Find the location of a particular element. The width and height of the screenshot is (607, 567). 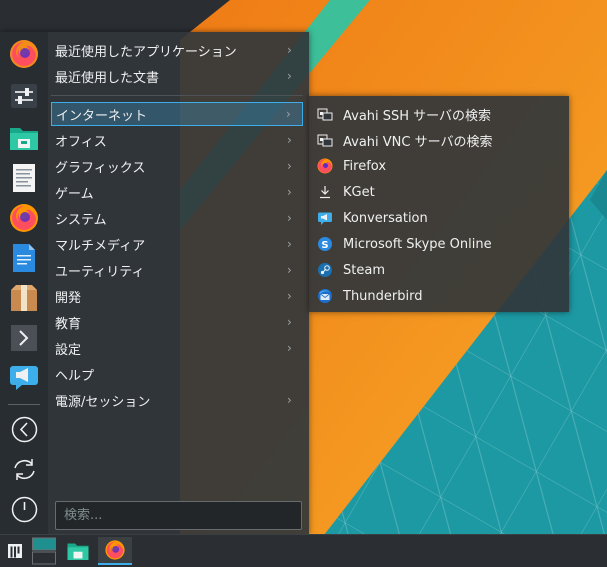

task-file-manager is located at coordinates (78, 551).